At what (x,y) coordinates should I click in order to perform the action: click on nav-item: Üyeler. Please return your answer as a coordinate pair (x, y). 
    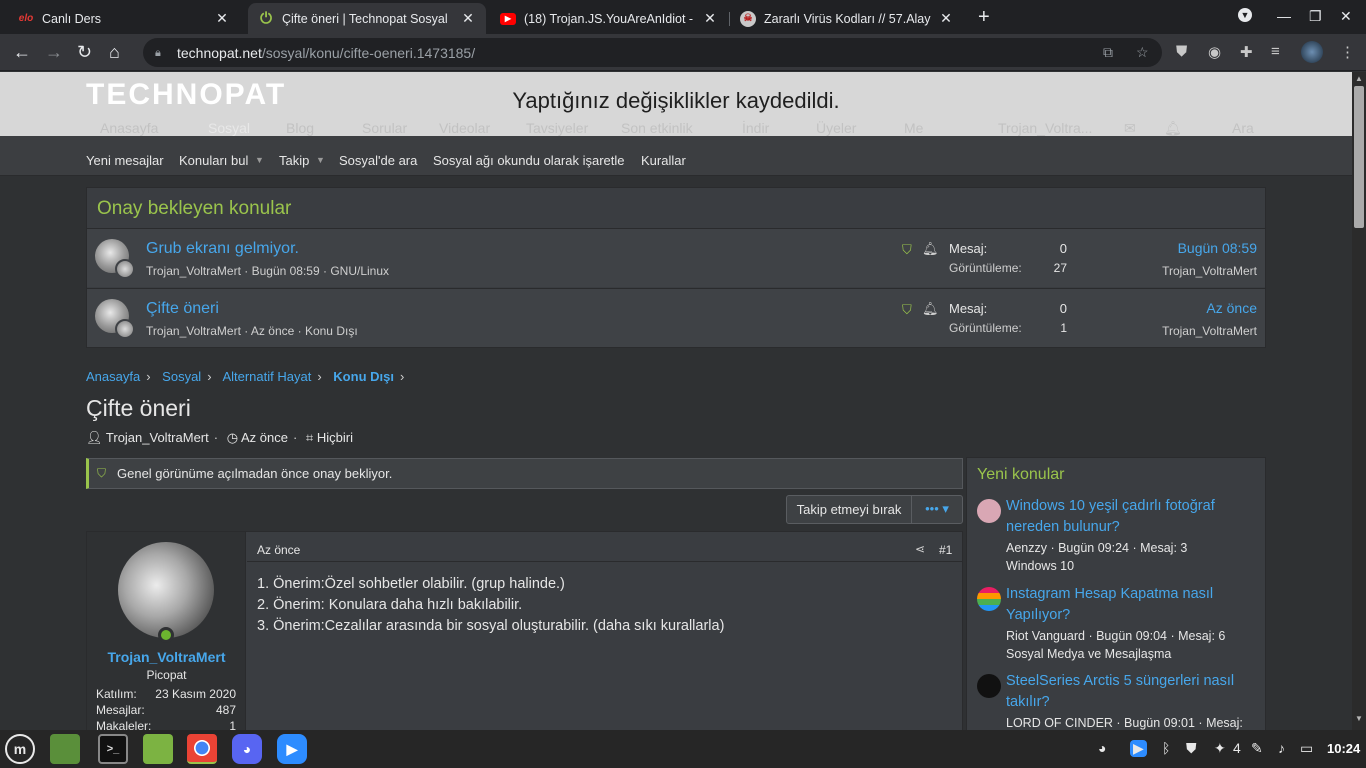
    Looking at the image, I should click on (836, 128).